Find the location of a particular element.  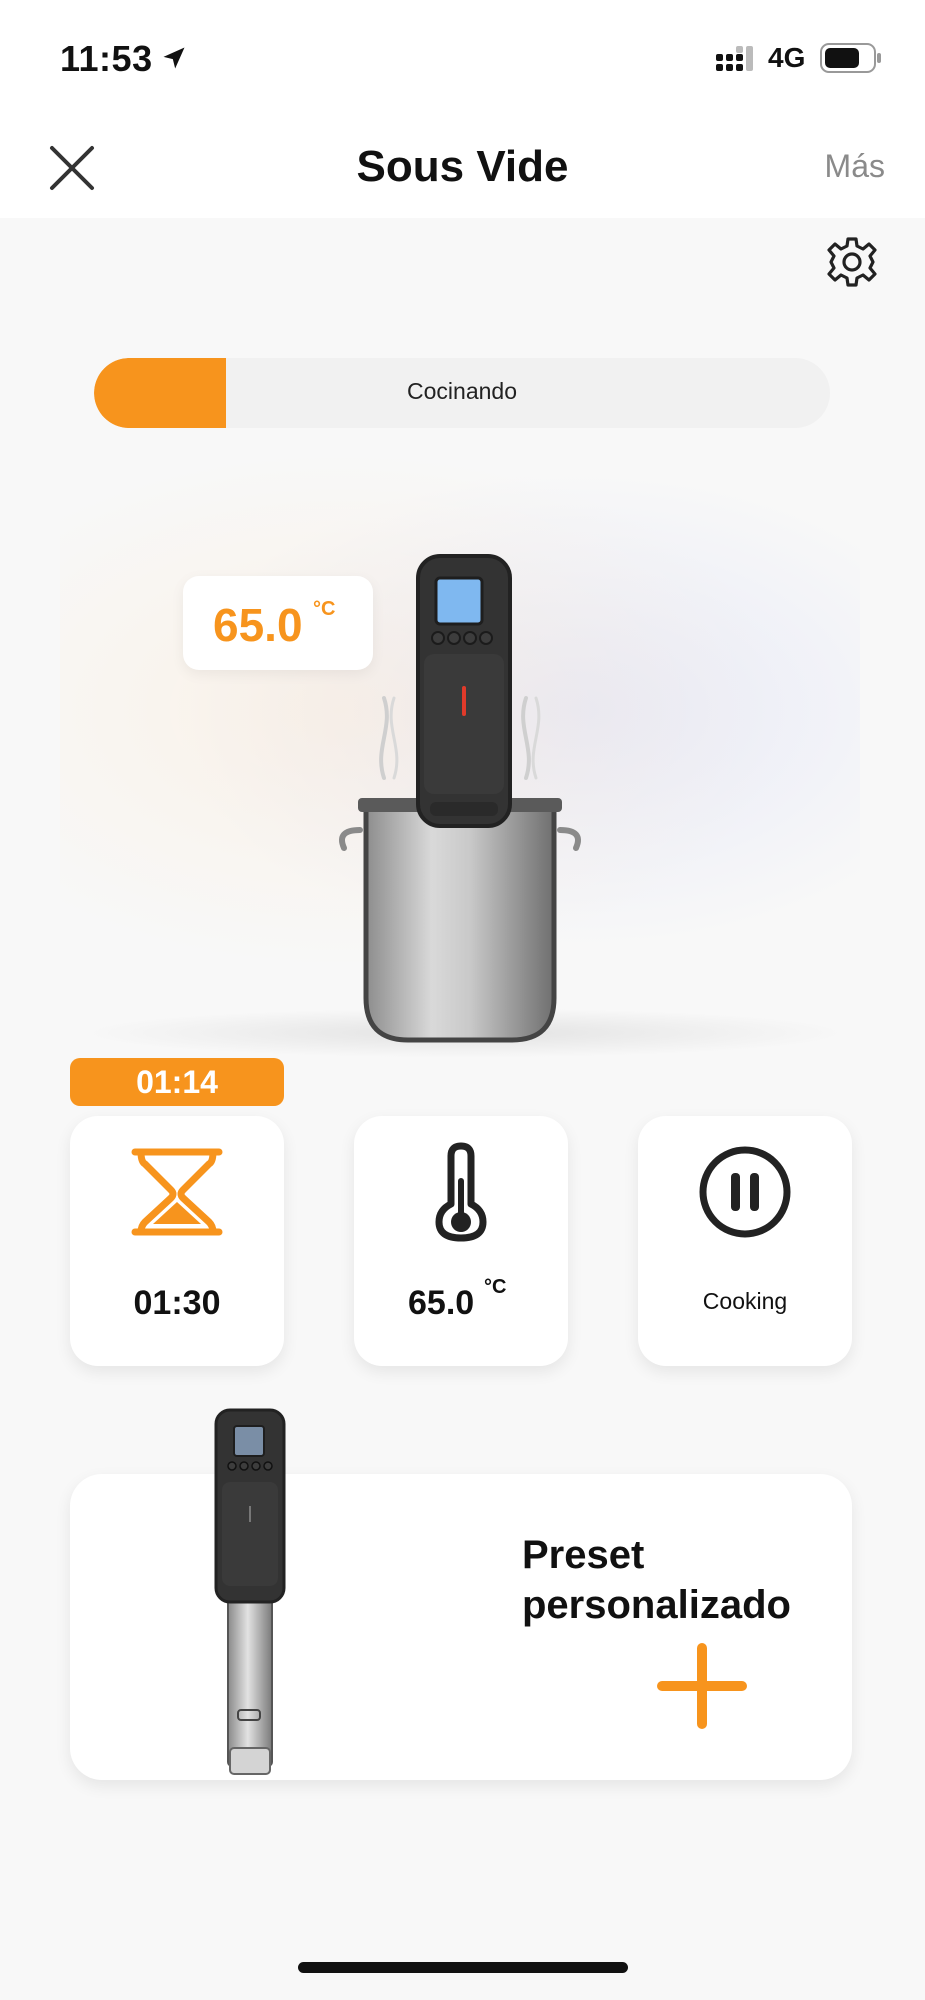

immersion-circulator-illustration is located at coordinates (250, 1591).